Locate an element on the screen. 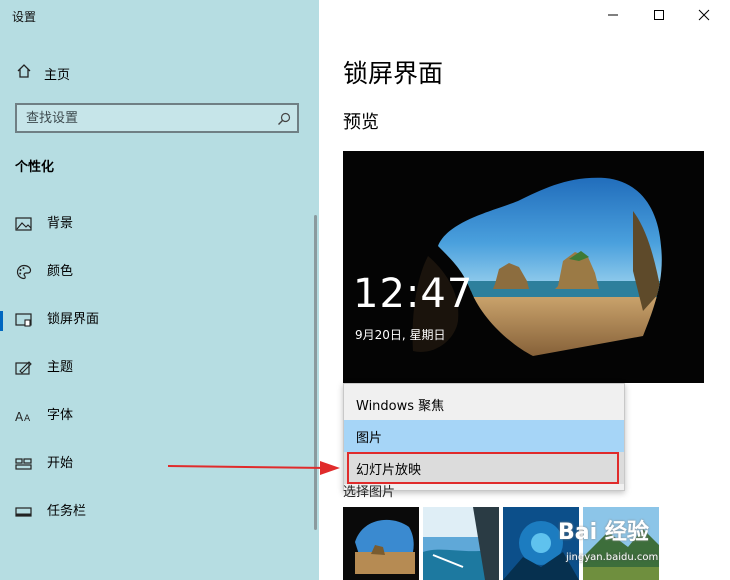 The image size is (730, 580). font-icon: AA is located at coordinates (24, 416).